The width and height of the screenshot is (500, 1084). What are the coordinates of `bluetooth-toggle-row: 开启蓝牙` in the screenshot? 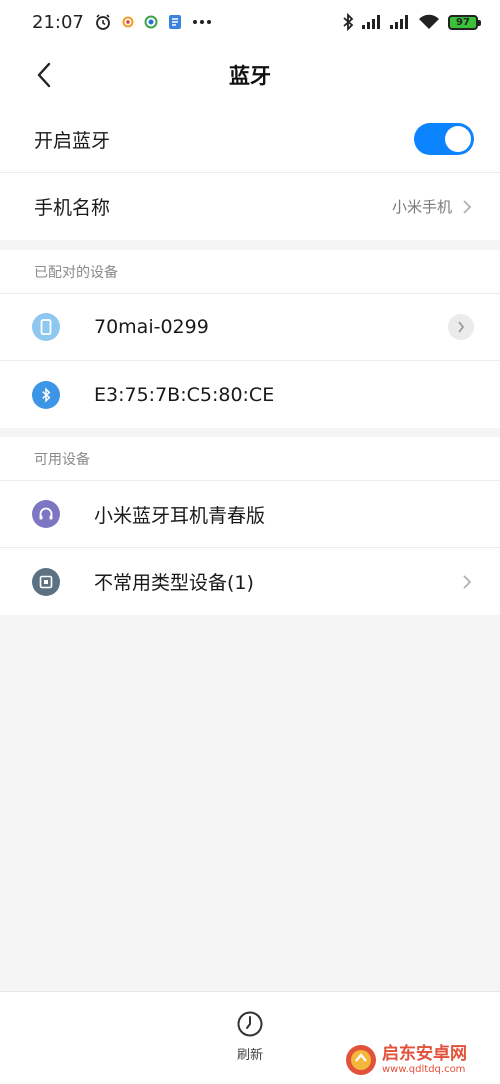 It's located at (250, 139).